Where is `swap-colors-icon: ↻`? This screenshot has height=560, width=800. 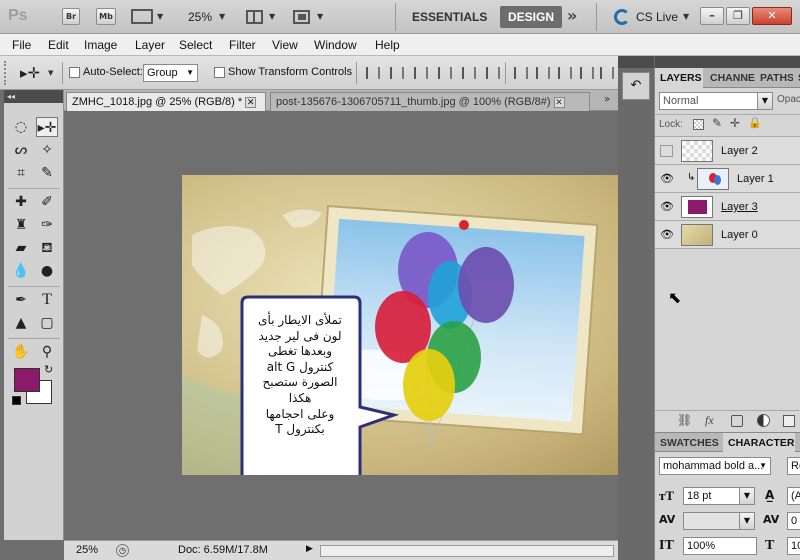
swap-colors-icon: ↻ is located at coordinates (48, 369).